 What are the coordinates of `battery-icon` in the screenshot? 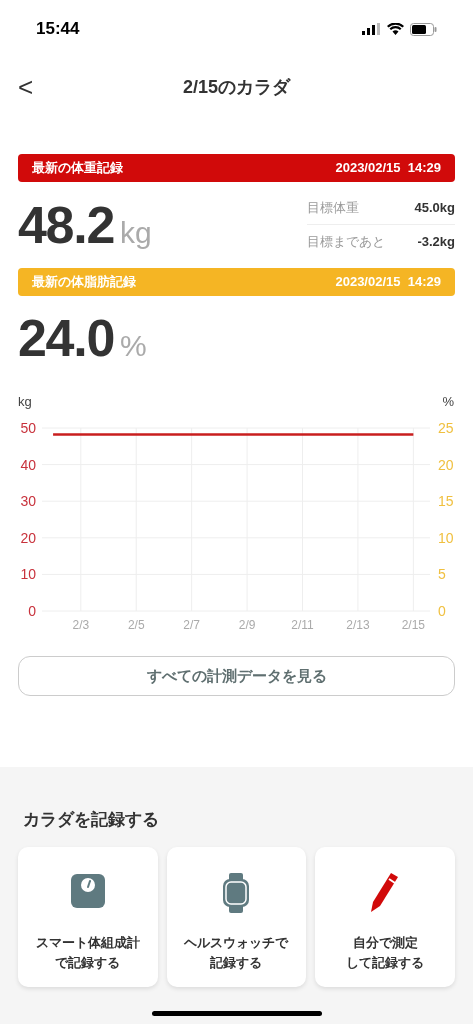 It's located at (423, 29).